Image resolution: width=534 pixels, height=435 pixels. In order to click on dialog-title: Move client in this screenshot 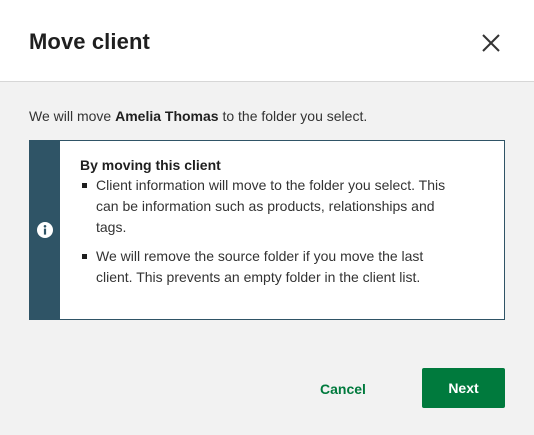, I will do `click(89, 41)`.